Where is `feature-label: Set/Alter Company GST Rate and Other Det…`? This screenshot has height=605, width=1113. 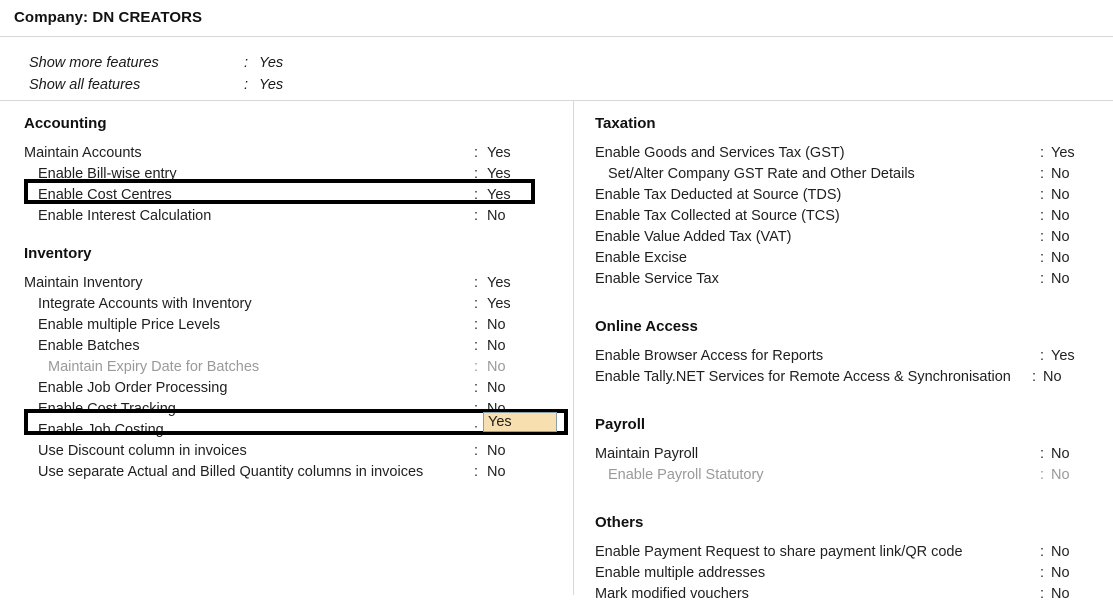
feature-label: Set/Alter Company GST Rate and Other Det… is located at coordinates (761, 174).